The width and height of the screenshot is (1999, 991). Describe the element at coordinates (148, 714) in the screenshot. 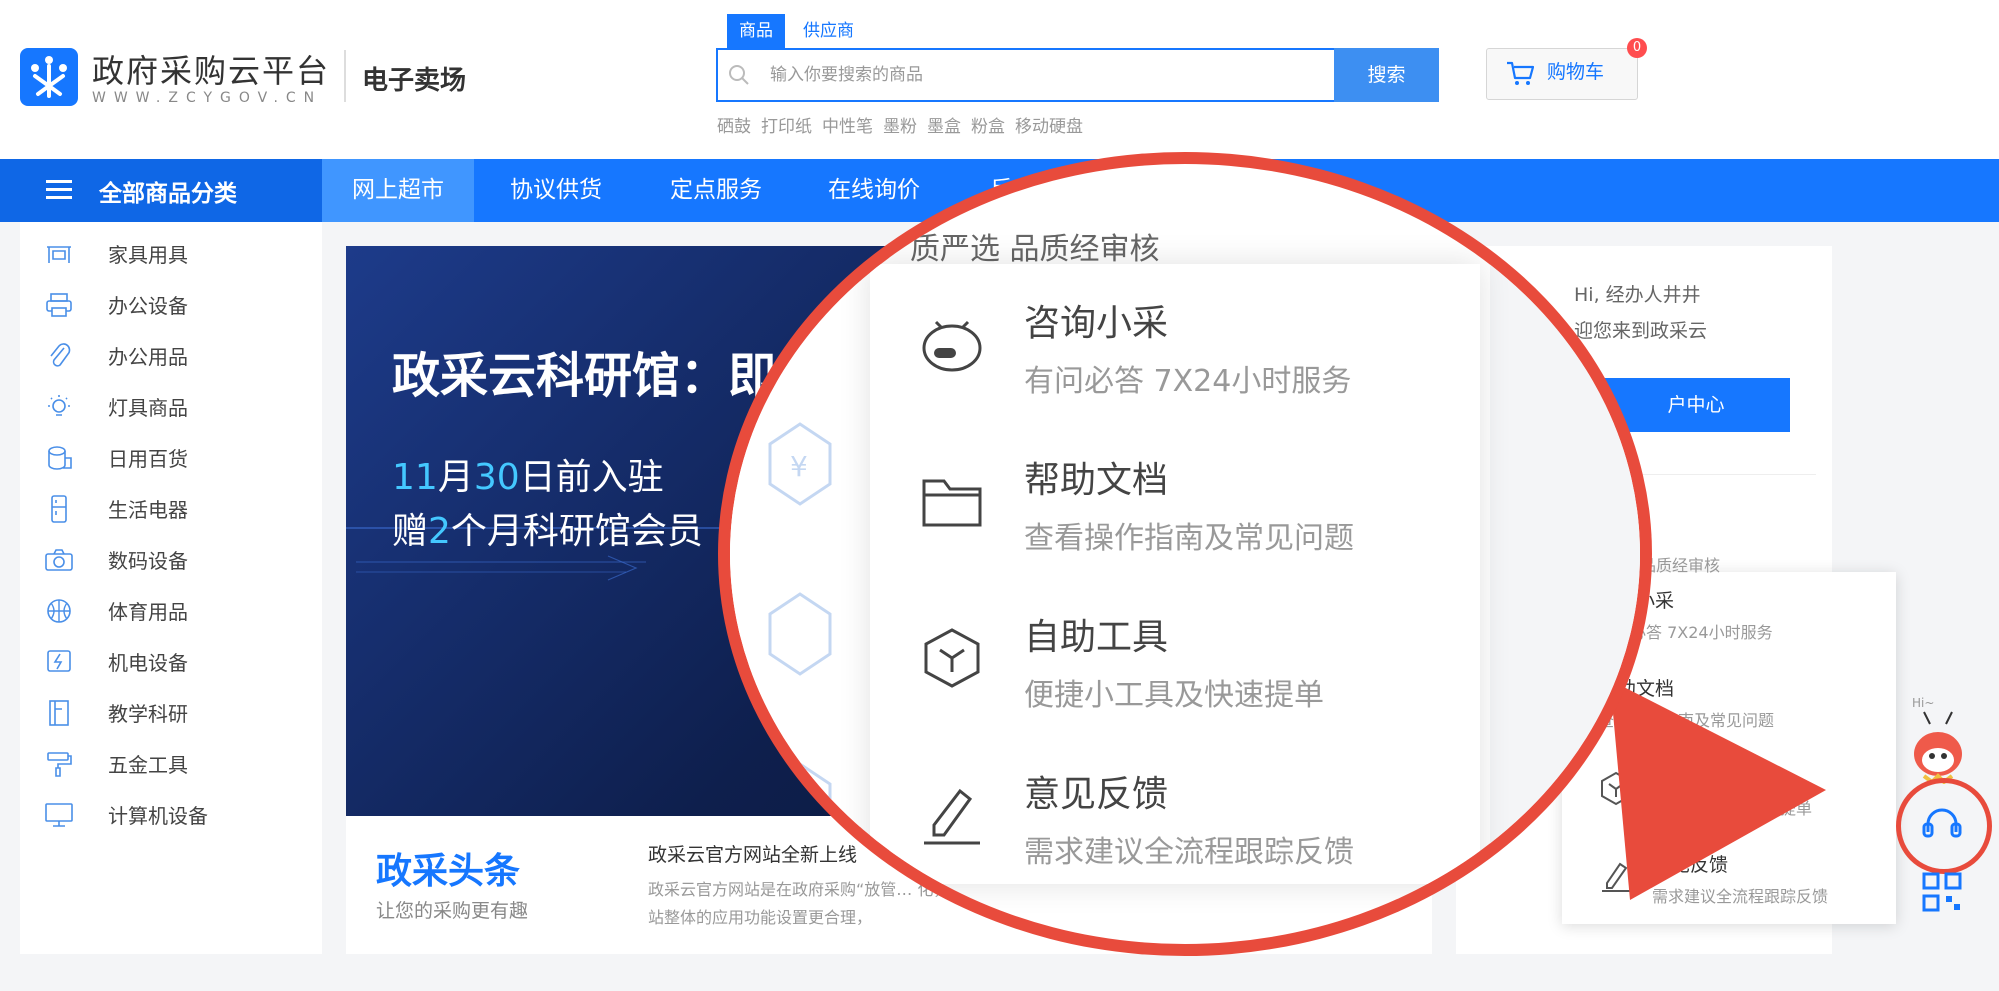

I see `category-label: 教学科研` at that location.